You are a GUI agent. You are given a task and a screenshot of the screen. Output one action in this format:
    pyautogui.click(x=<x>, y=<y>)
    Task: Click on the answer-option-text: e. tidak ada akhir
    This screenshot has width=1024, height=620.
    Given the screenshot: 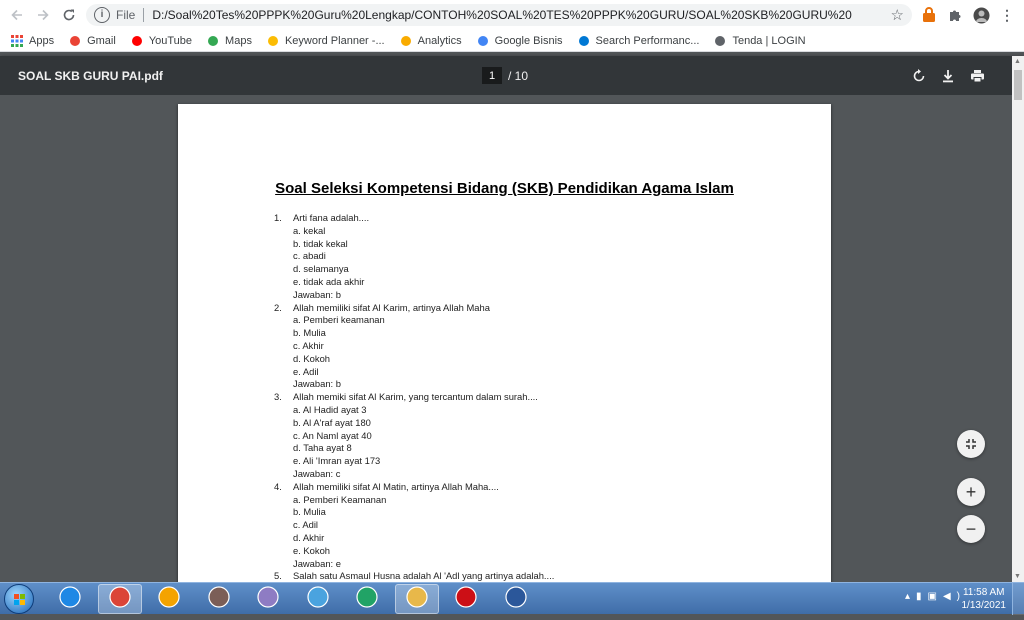 What is the action you would take?
    pyautogui.click(x=329, y=281)
    